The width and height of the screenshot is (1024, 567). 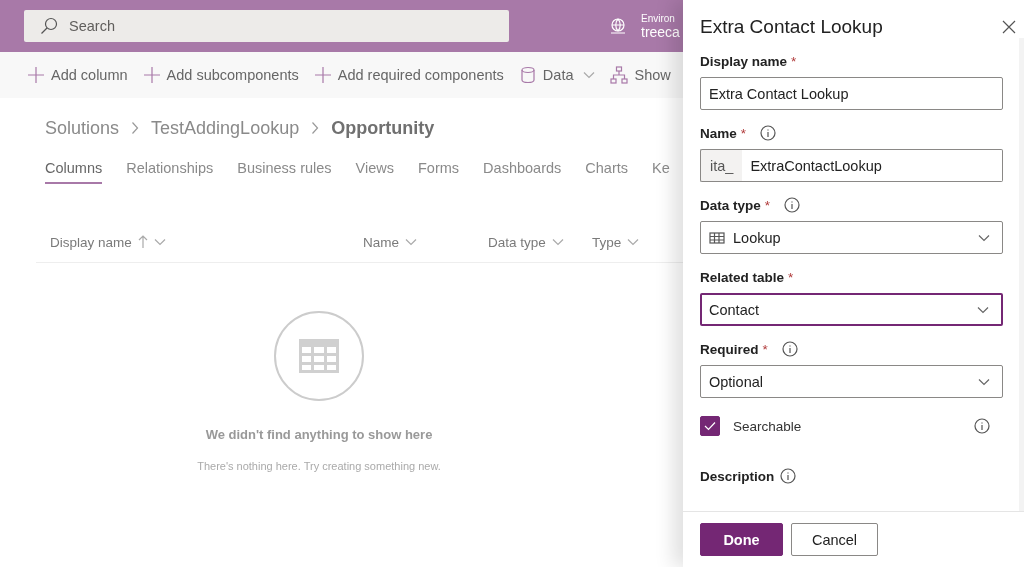 I want to click on dropdown: Lookup, so click(x=851, y=237).